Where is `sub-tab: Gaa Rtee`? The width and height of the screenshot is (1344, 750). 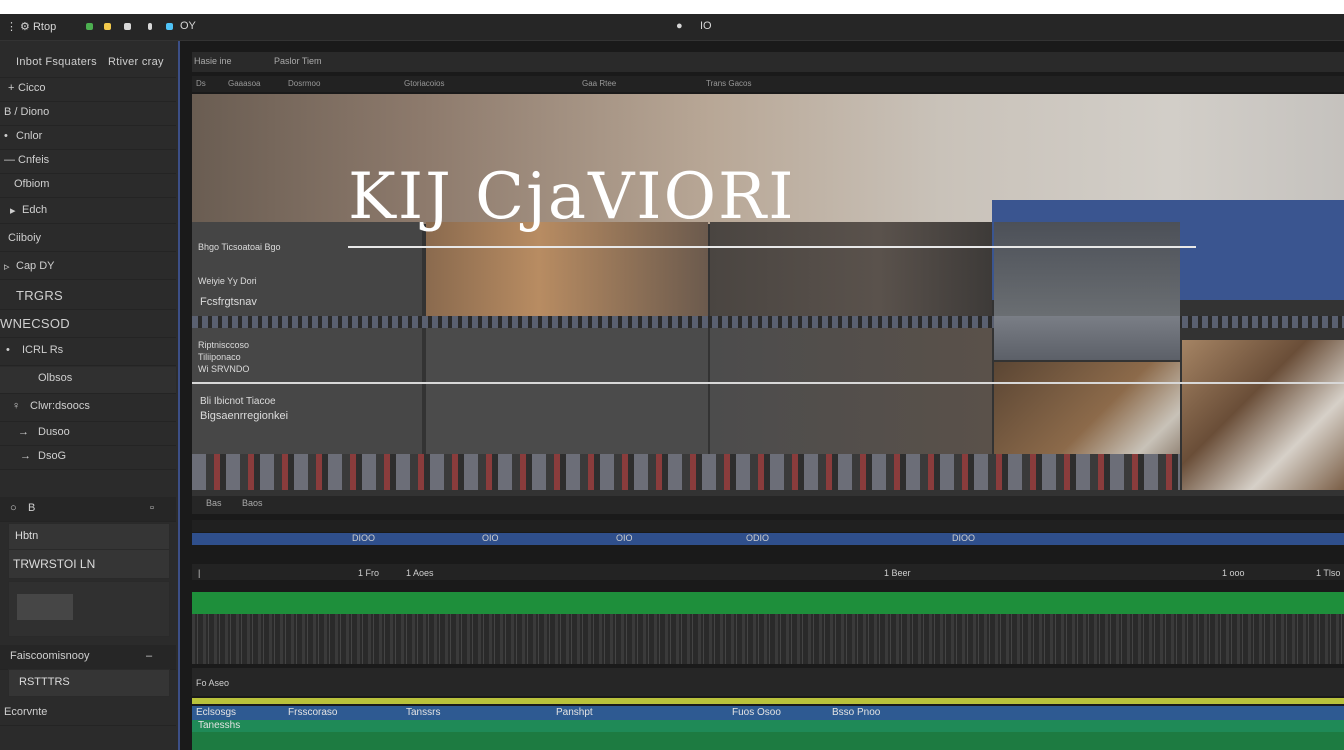 sub-tab: Gaa Rtee is located at coordinates (599, 83).